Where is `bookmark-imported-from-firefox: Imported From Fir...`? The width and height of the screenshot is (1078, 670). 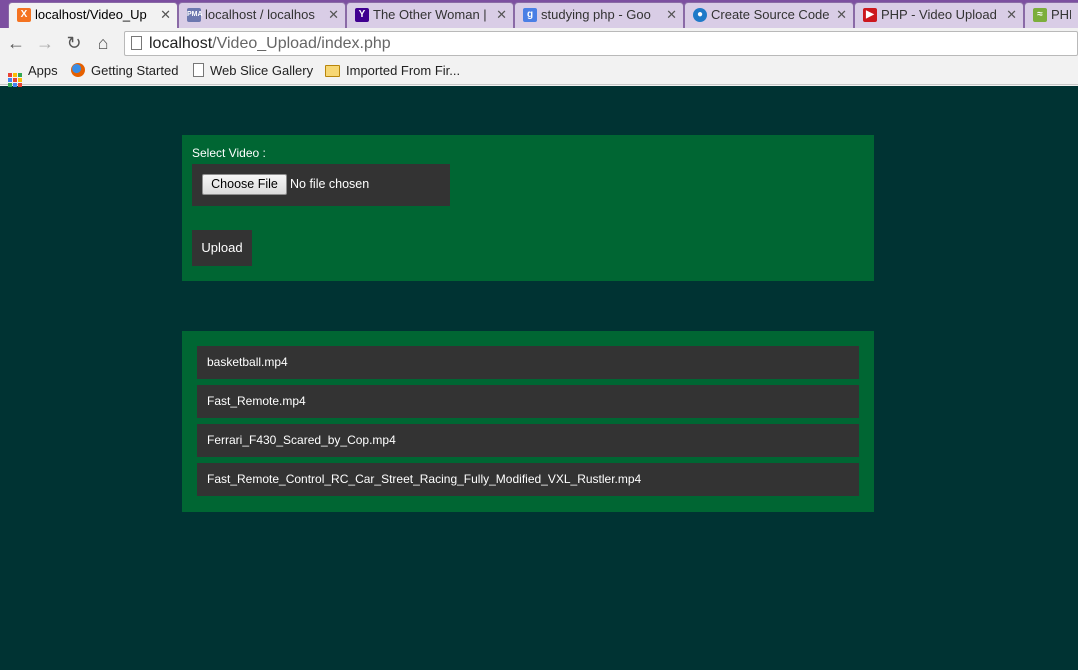
bookmark-imported-from-firefox: Imported From Fir... is located at coordinates (392, 71).